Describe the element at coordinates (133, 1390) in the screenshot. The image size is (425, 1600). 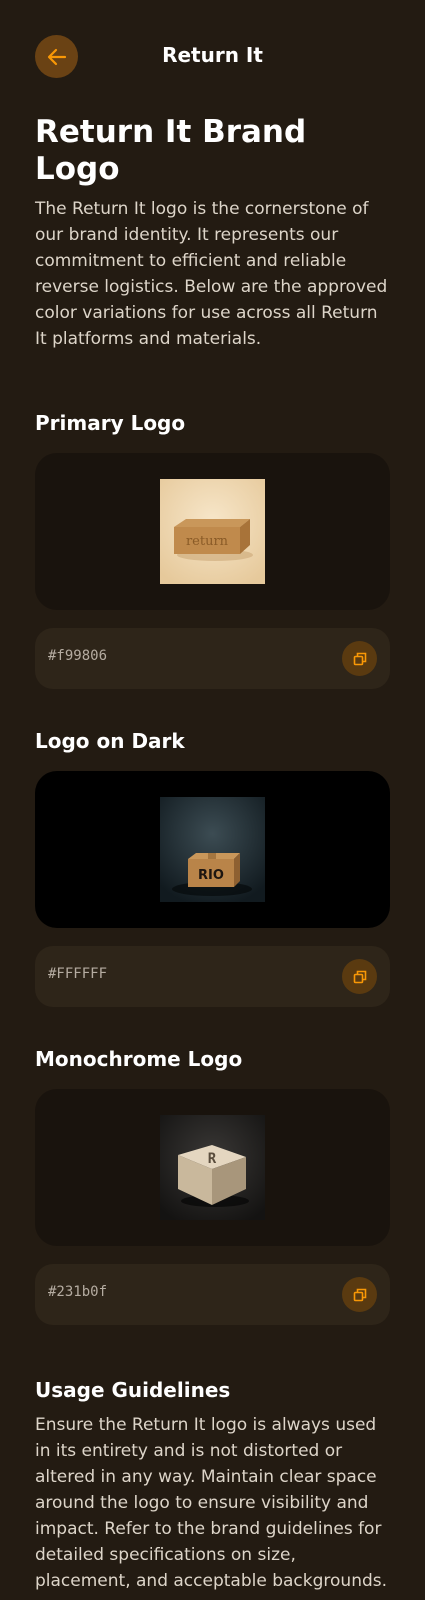
I see `section-title: Usage Guidelines` at that location.